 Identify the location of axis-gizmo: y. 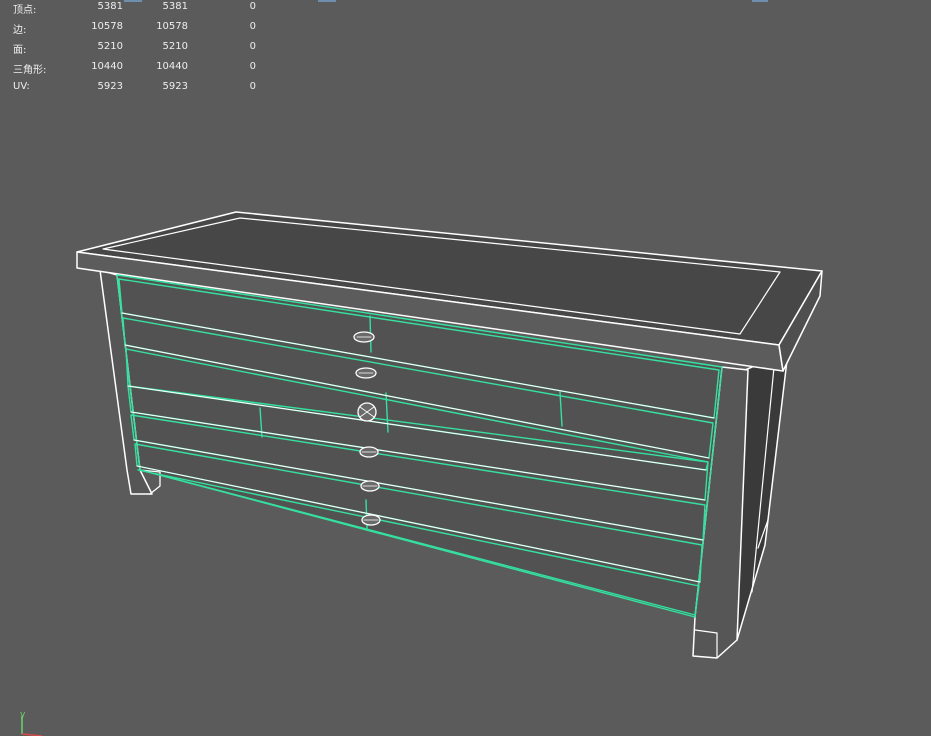
(31, 723).